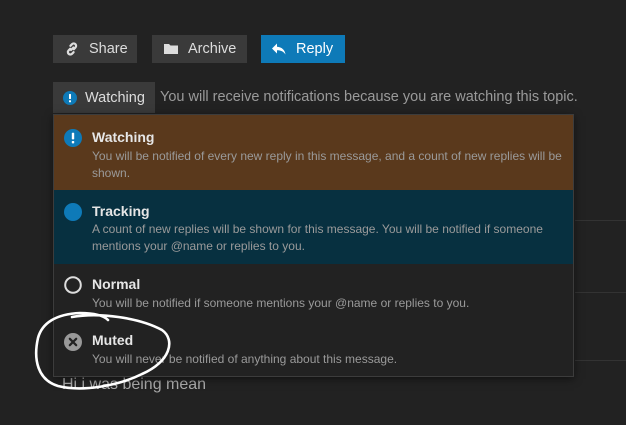  I want to click on empty-circle-icon, so click(73, 285).